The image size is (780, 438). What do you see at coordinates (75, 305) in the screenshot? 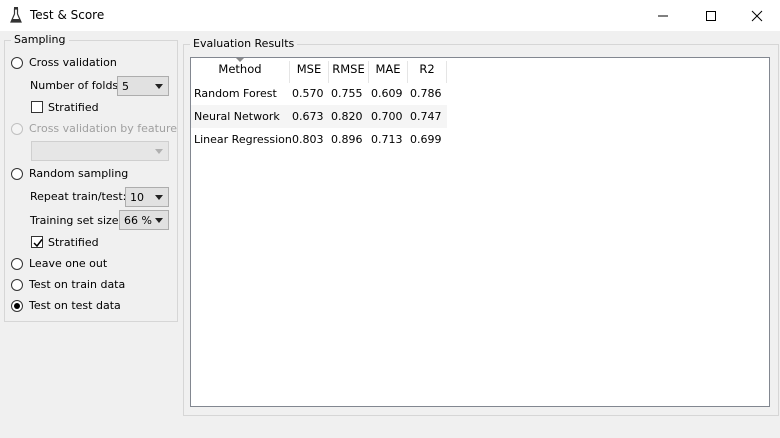
I see `test-on-test-label: Test on test data` at bounding box center [75, 305].